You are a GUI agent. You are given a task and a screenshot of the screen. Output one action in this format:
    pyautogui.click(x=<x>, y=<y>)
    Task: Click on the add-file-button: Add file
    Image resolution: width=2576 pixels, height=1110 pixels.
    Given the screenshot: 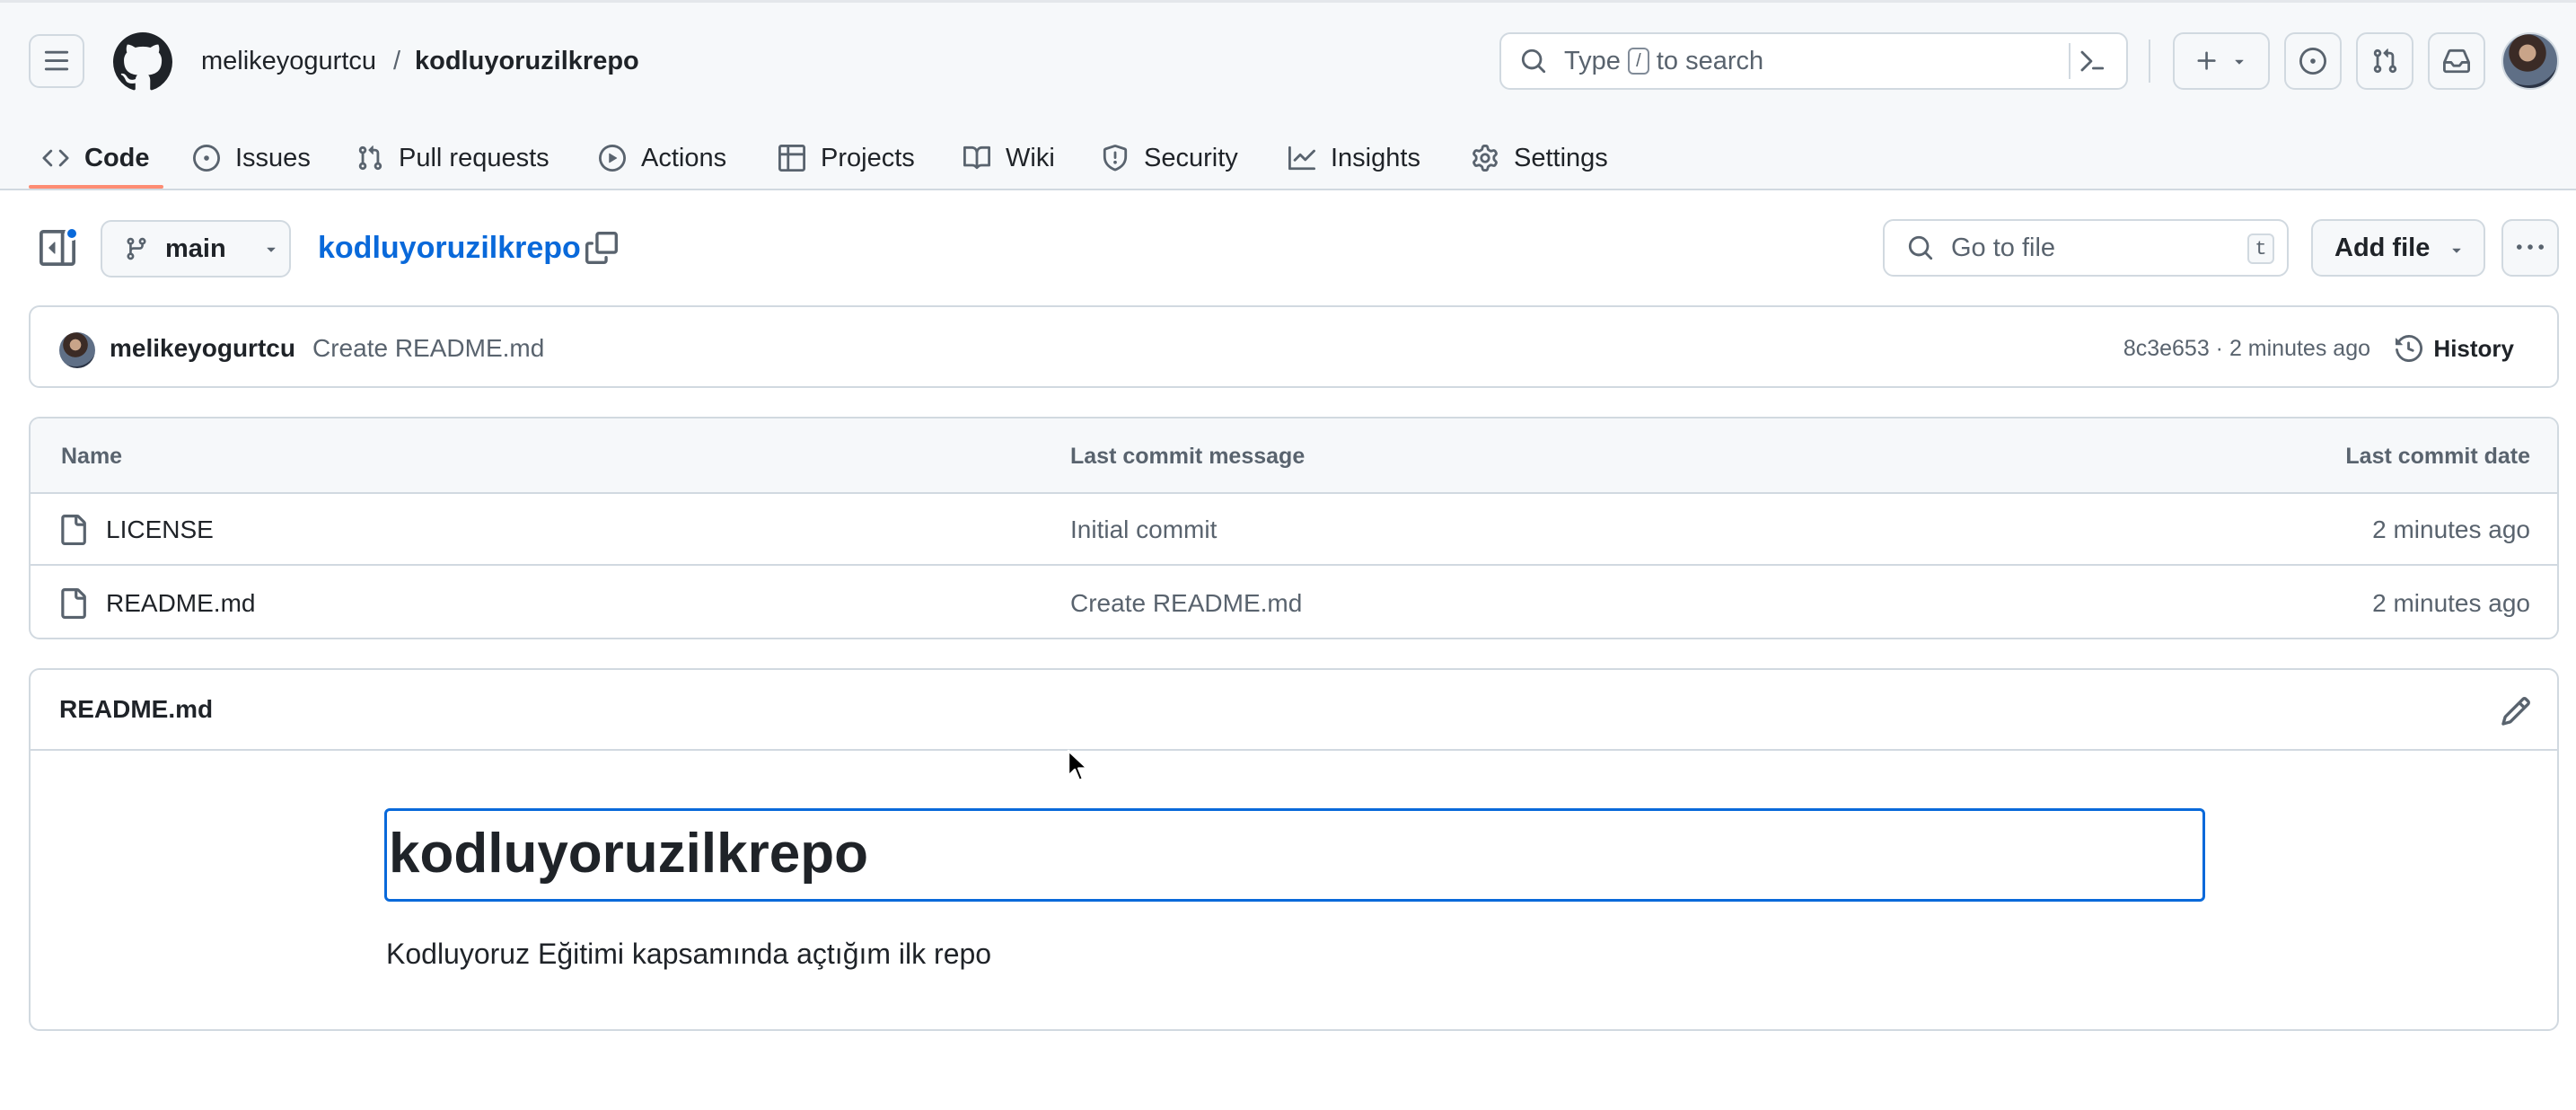 What is the action you would take?
    pyautogui.click(x=2398, y=248)
    